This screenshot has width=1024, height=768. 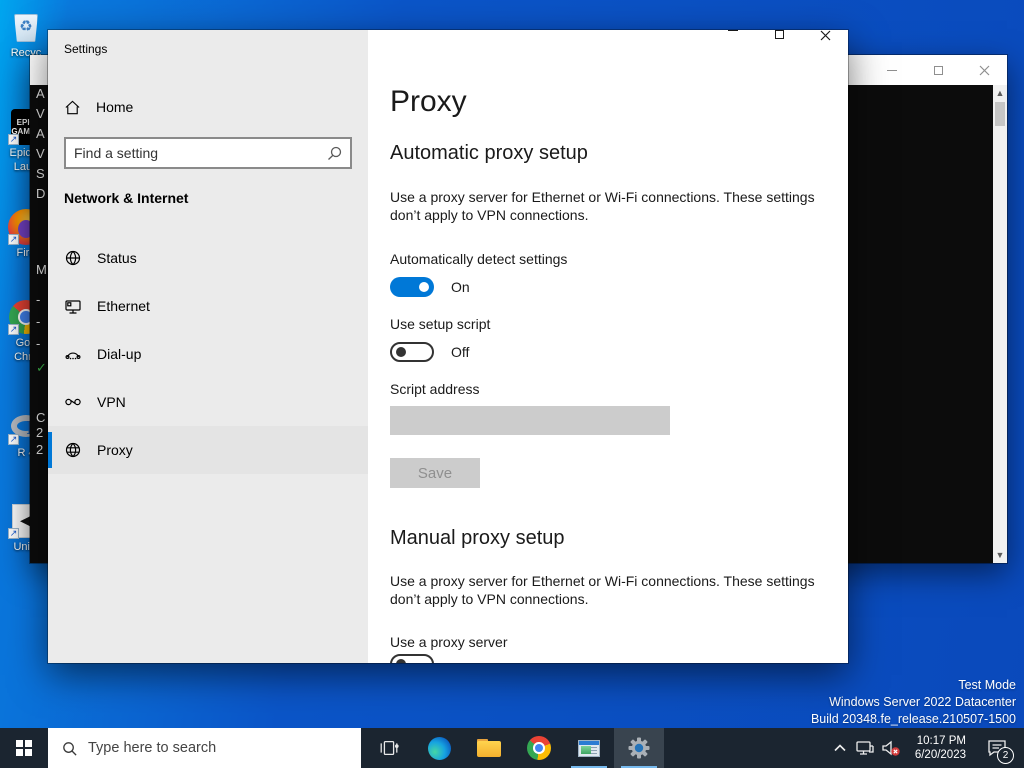 I want to click on taskbar: 10:17 PM 6/20/2023 2, so click(x=512, y=748).